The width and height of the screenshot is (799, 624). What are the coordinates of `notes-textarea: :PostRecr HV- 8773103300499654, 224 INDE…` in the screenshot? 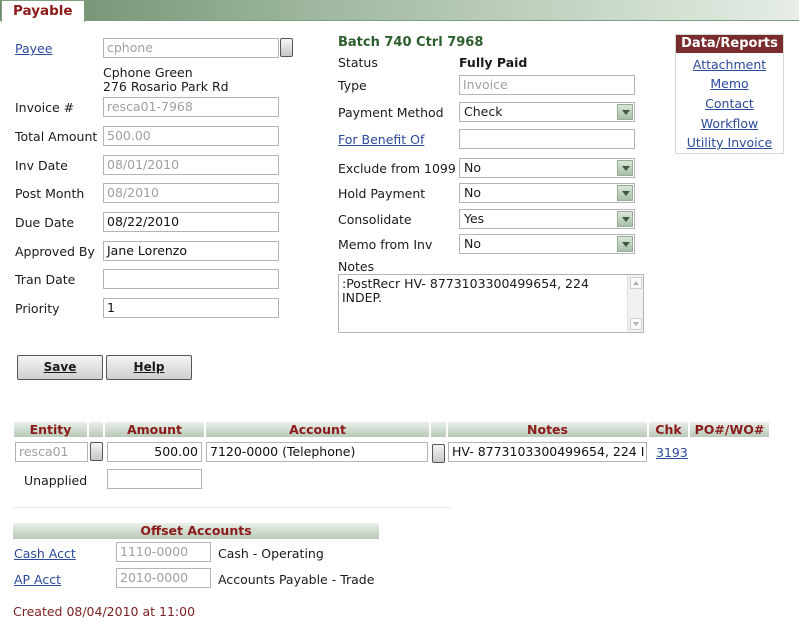 It's located at (491, 303).